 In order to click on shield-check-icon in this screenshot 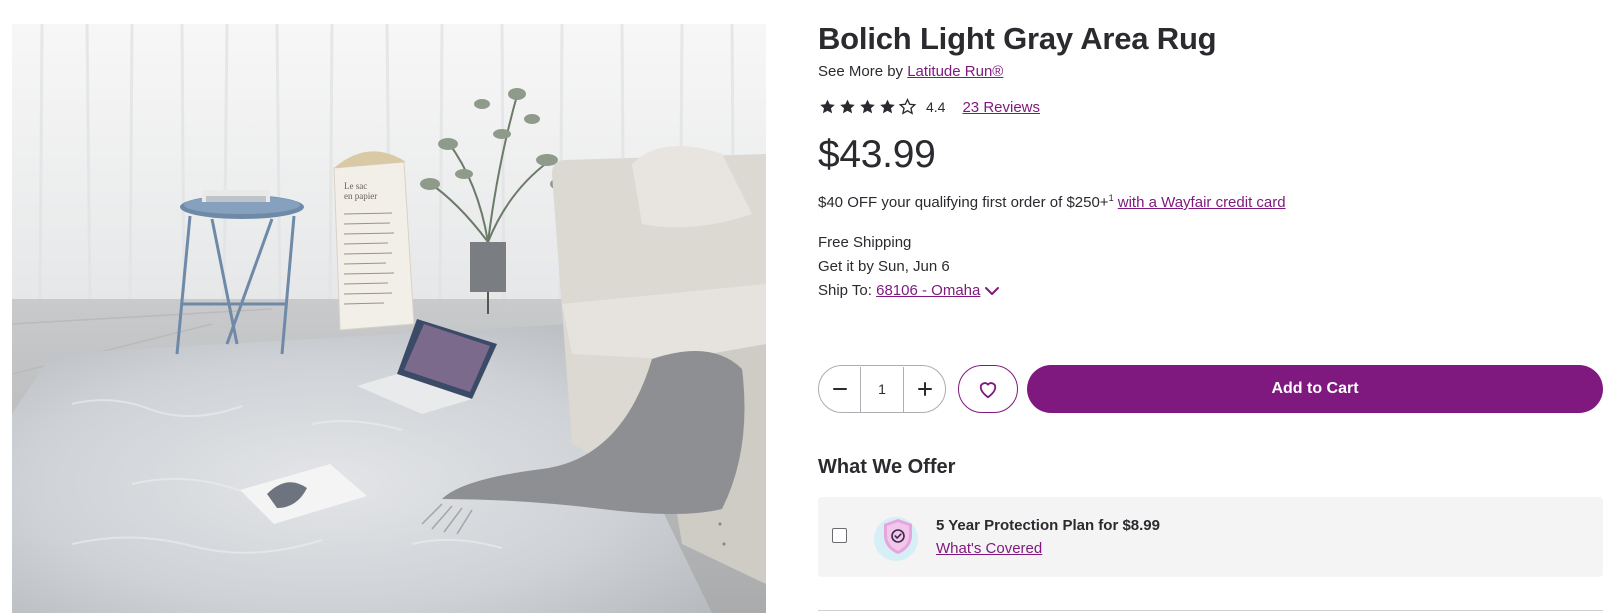, I will do `click(898, 537)`.